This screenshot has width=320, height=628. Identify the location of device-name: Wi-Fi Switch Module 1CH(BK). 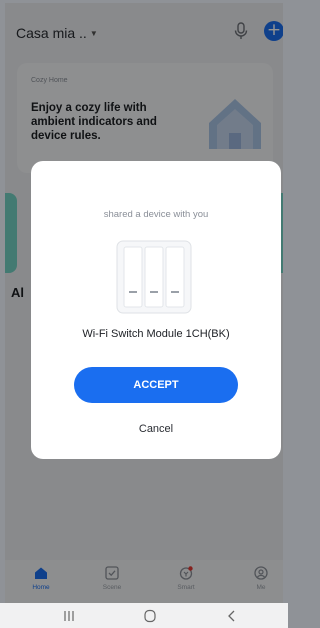
(156, 334).